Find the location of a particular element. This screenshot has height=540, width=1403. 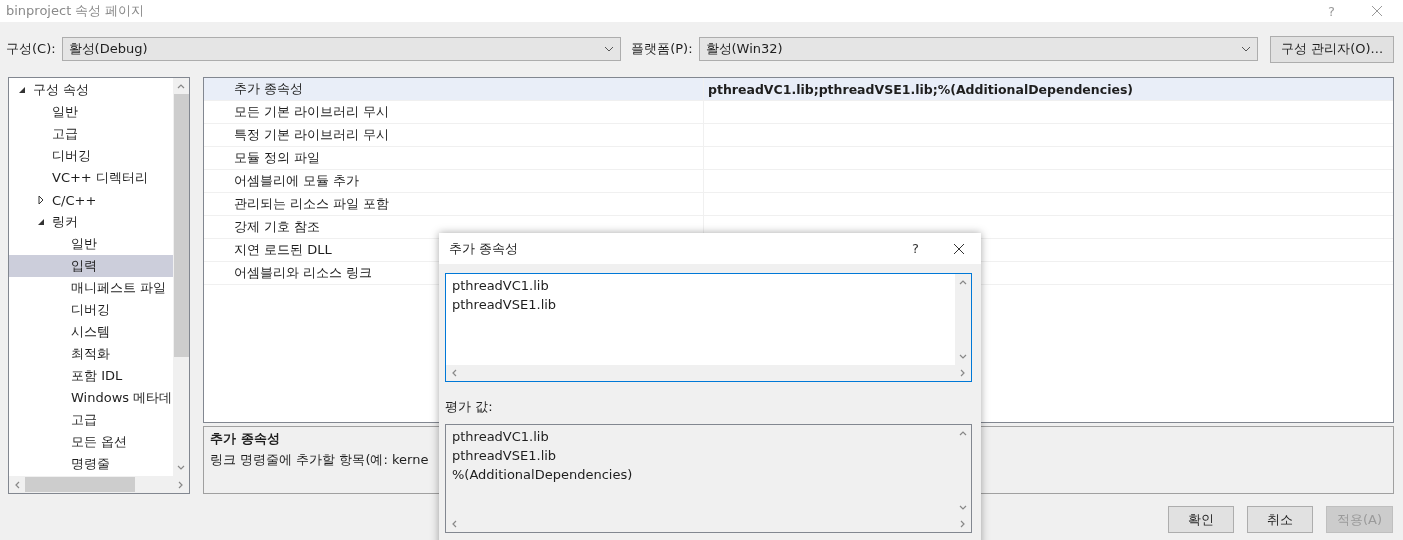

evaluated-value-label: 평가 값: is located at coordinates (469, 407).